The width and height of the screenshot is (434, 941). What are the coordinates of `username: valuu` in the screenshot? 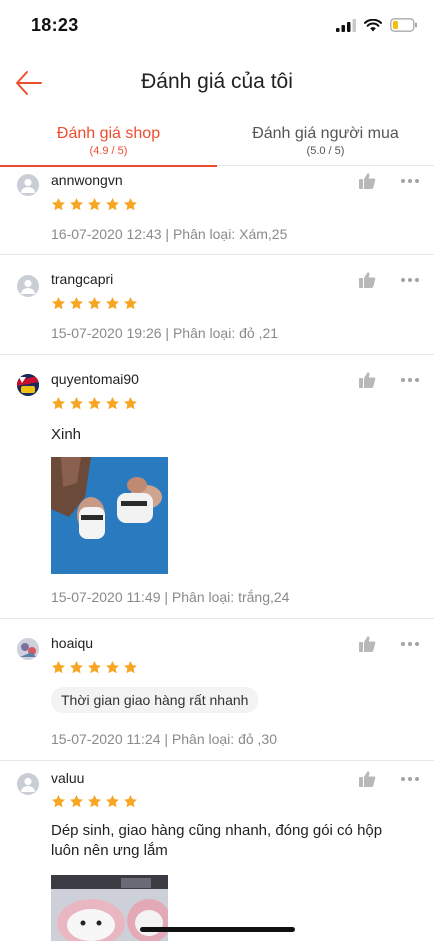 It's located at (68, 778).